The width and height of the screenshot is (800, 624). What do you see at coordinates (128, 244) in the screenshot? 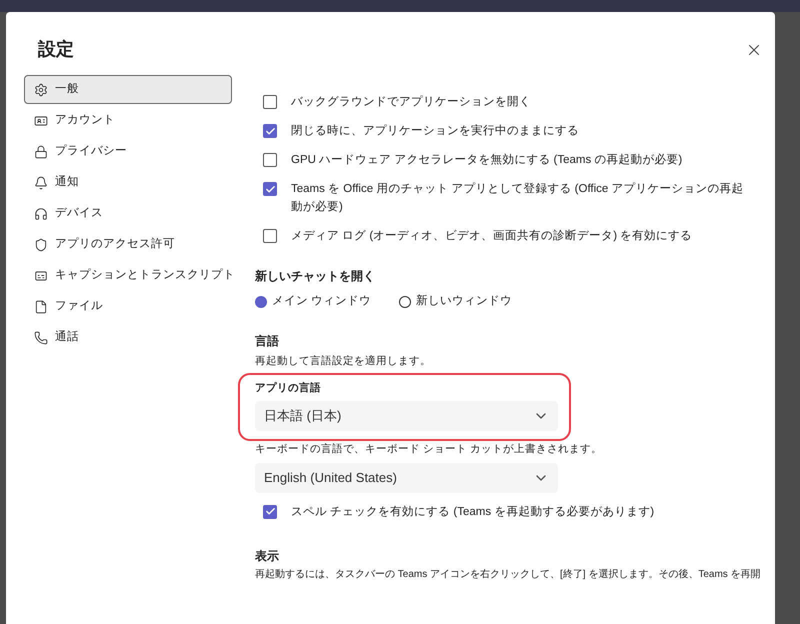
I see `sidebar-item: アプリのアクセス許可` at bounding box center [128, 244].